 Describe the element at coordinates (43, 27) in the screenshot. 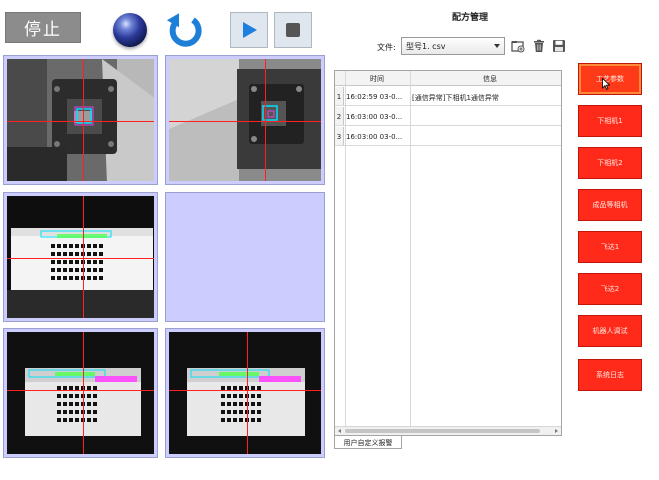

I see `stop-button: 停止` at that location.